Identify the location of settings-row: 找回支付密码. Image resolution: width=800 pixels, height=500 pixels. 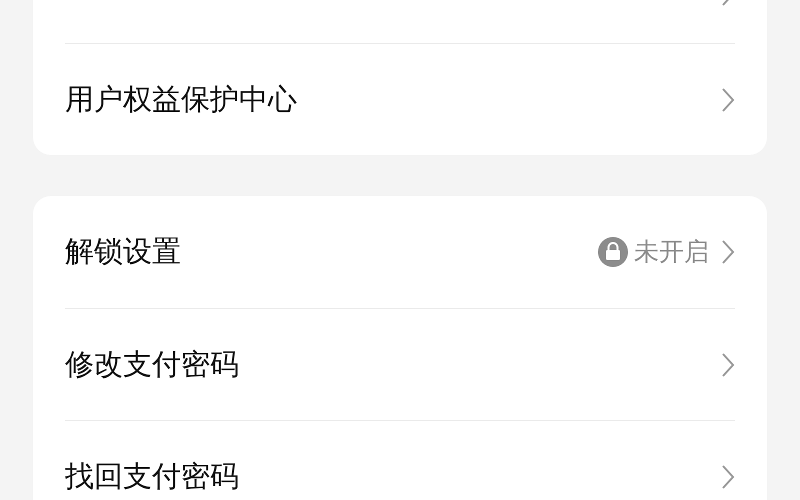
(400, 460).